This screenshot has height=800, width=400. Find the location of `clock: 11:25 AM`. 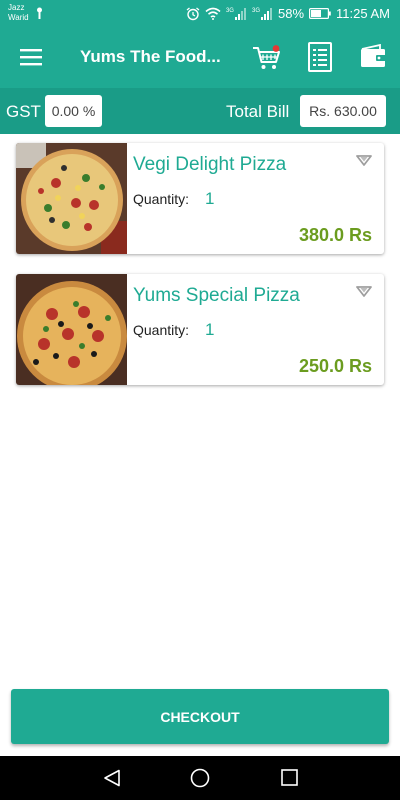

clock: 11:25 AM is located at coordinates (363, 13).